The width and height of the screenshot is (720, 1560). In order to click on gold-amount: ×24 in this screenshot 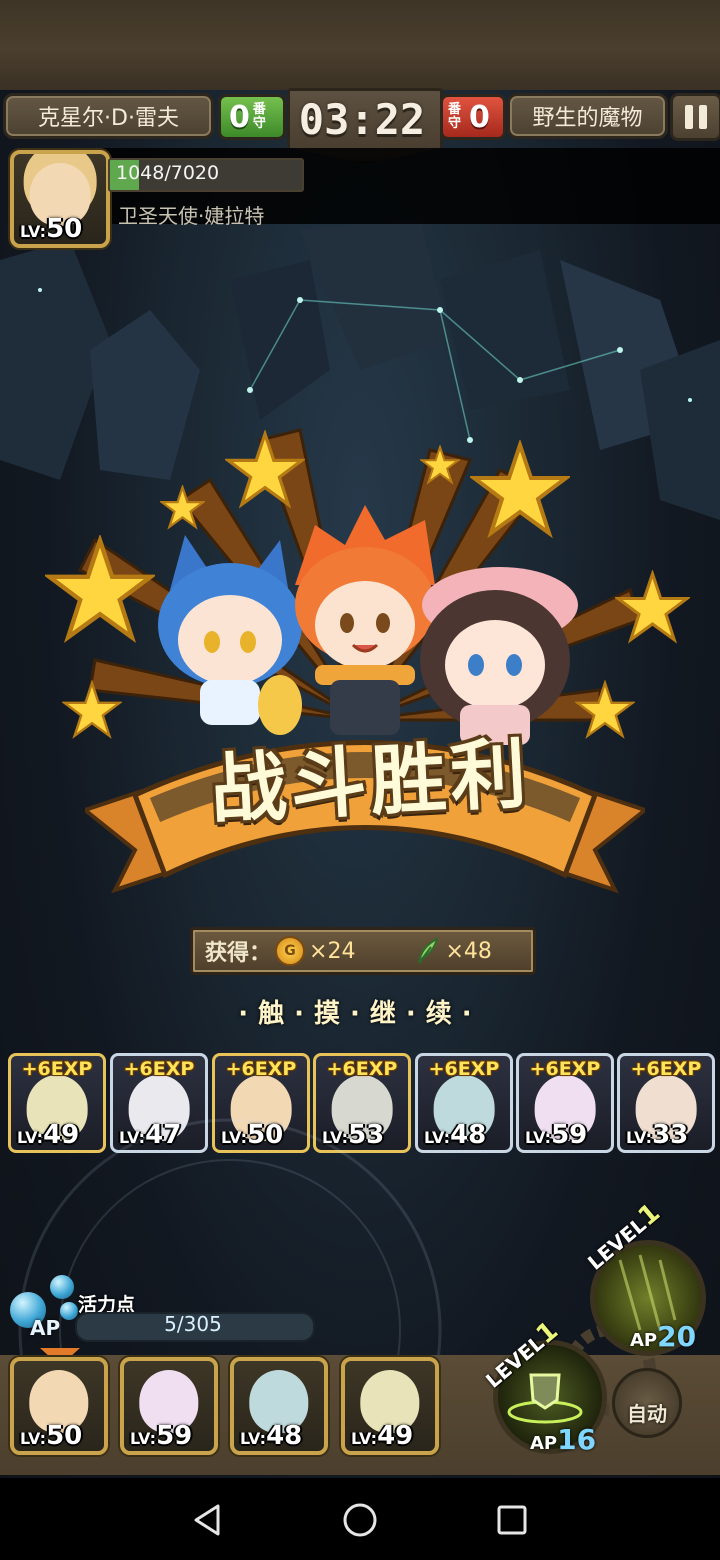, I will do `click(332, 951)`.